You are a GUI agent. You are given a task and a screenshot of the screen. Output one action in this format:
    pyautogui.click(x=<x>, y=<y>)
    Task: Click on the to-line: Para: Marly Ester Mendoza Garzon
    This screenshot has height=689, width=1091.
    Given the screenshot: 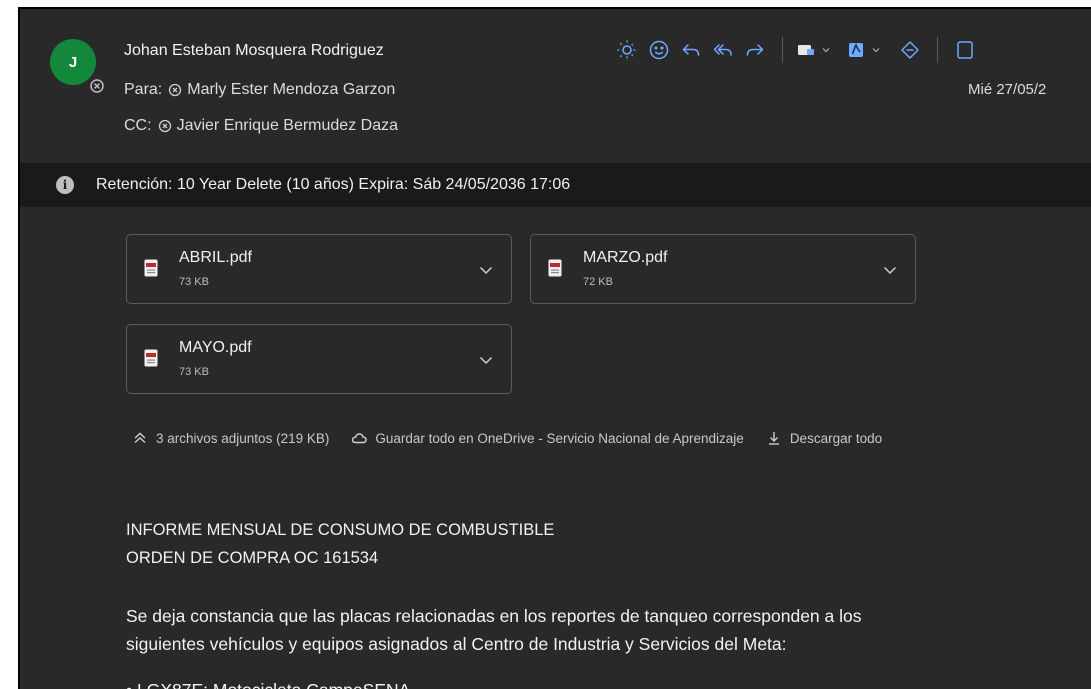 What is the action you would take?
    pyautogui.click(x=259, y=90)
    